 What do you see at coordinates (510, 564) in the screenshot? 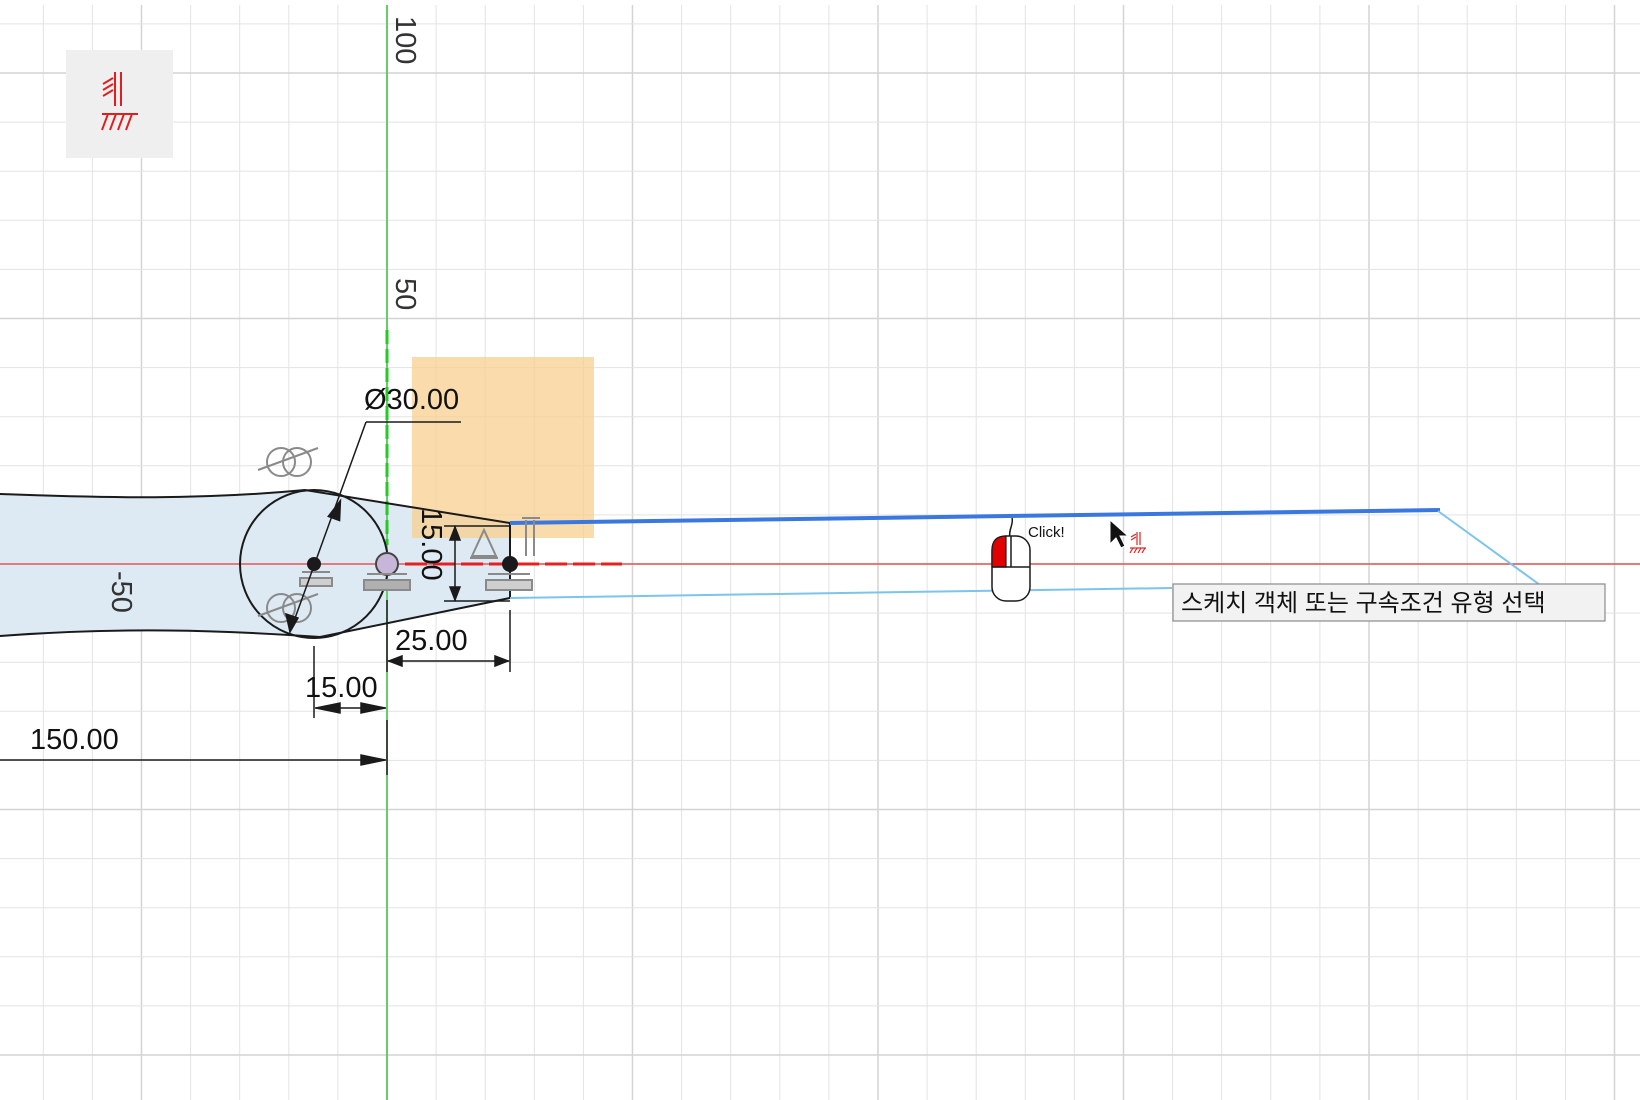
I see `sketch-endpoint` at bounding box center [510, 564].